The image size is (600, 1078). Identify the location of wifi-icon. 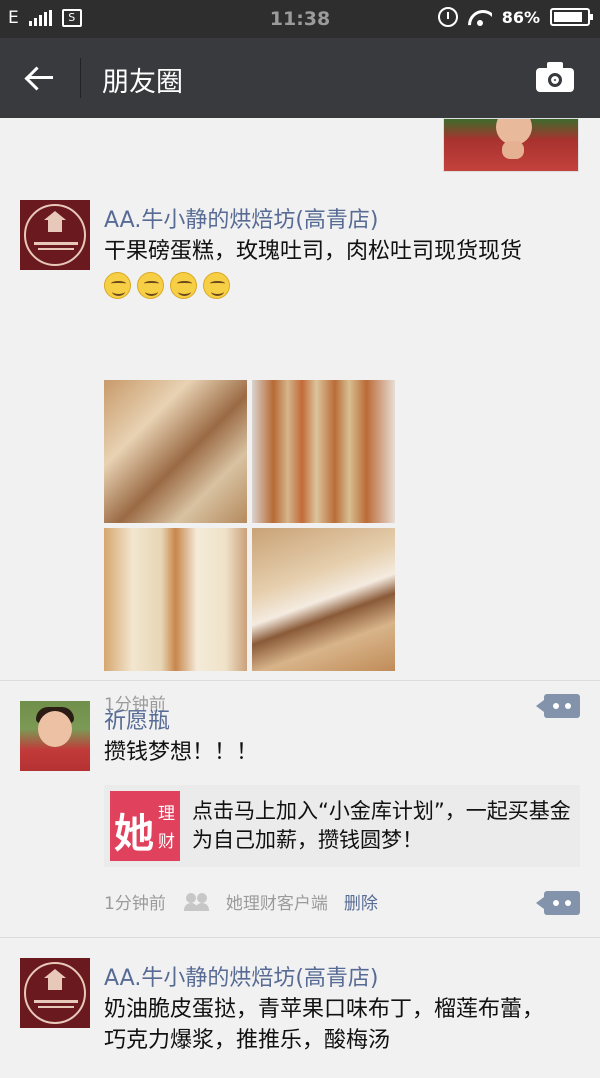
(480, 17).